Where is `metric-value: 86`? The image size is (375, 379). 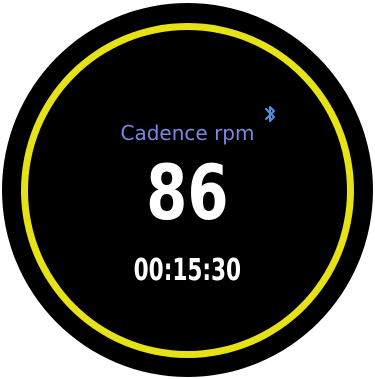 metric-value: 86 is located at coordinates (187, 192).